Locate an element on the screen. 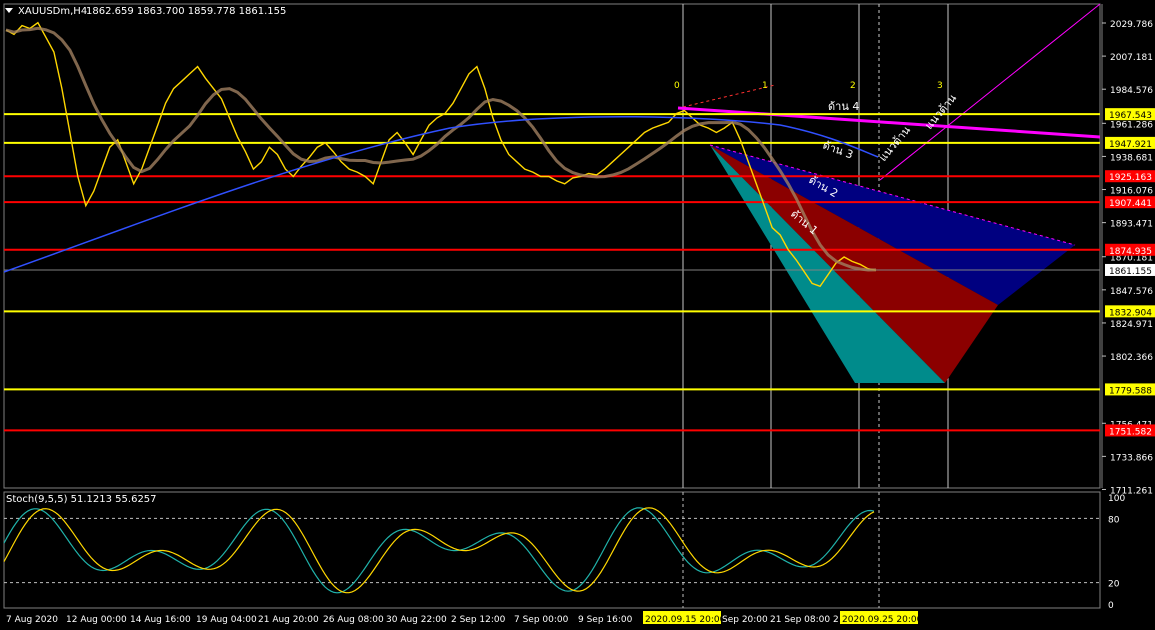 The image size is (1155, 630). symbol-info: XAUUSDm,H4 is located at coordinates (52, 11).